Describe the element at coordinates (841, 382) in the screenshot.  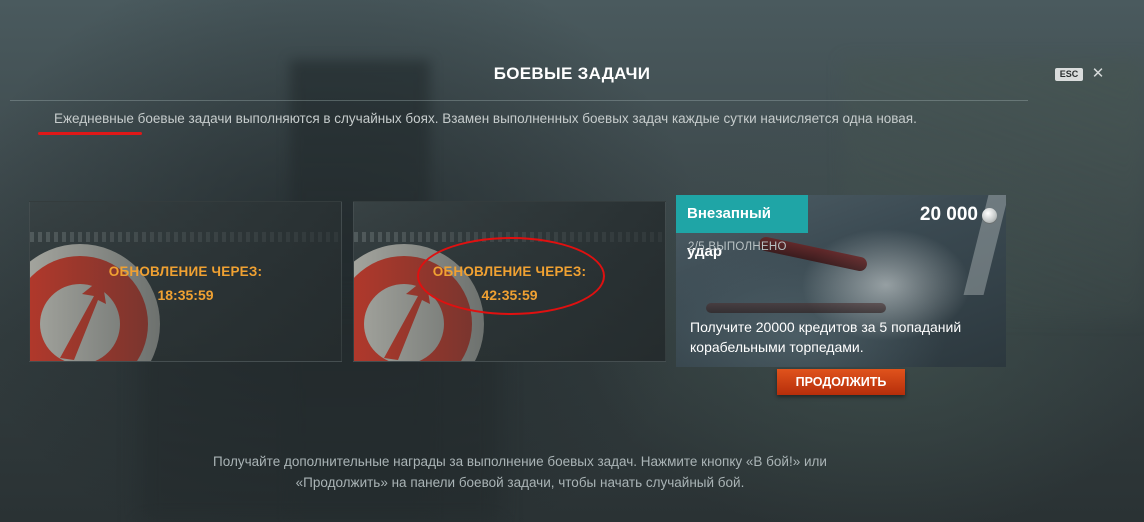
I see `continue-button: ПРОДОЛЖИТЬ` at that location.